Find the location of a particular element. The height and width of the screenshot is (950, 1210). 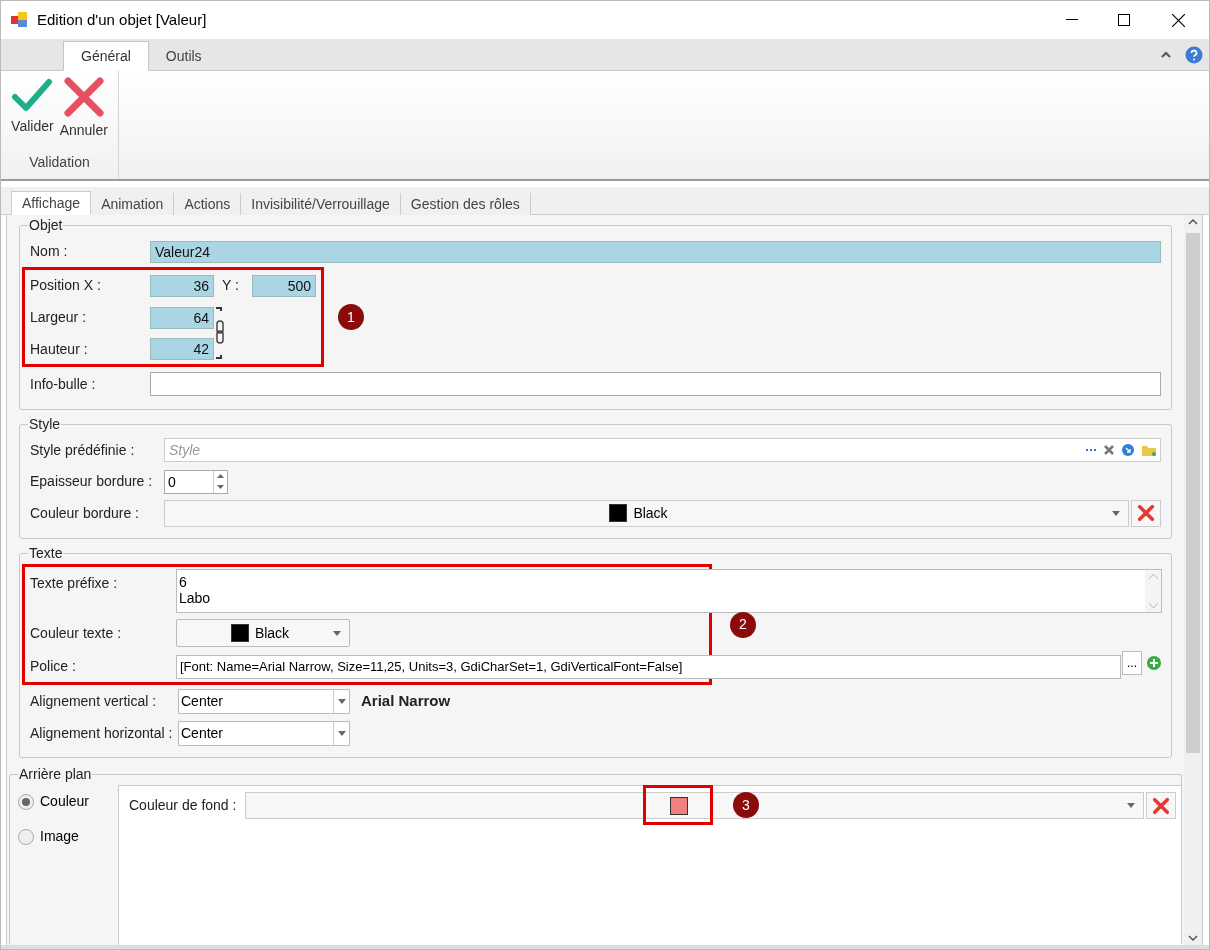

radio-label: Couleur is located at coordinates (65, 801).